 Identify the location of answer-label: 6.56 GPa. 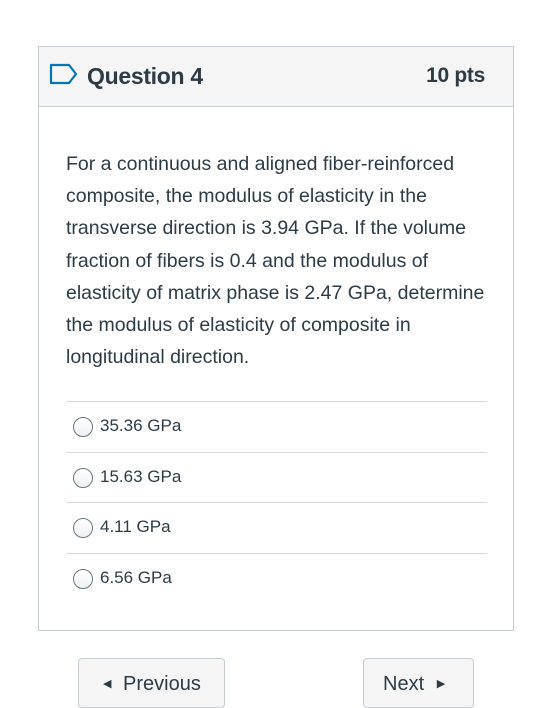
(136, 578).